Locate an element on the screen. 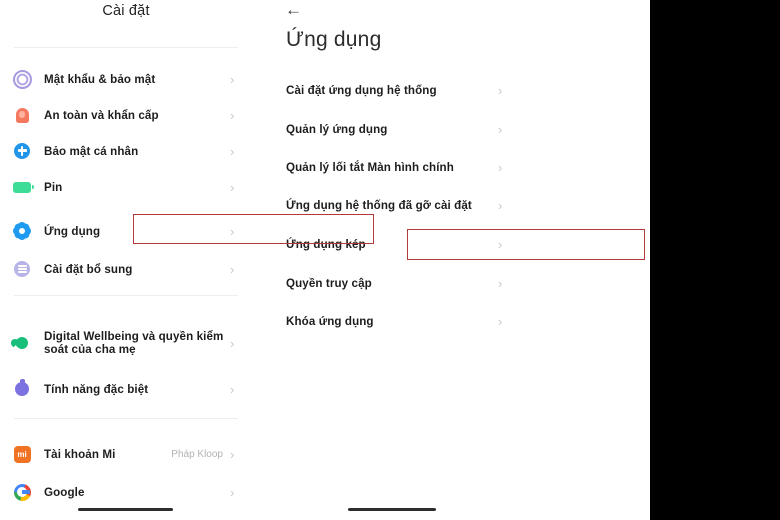 The width and height of the screenshot is (780, 520). sidebar-item-label: Cài đặt bổ sung is located at coordinates (88, 269).